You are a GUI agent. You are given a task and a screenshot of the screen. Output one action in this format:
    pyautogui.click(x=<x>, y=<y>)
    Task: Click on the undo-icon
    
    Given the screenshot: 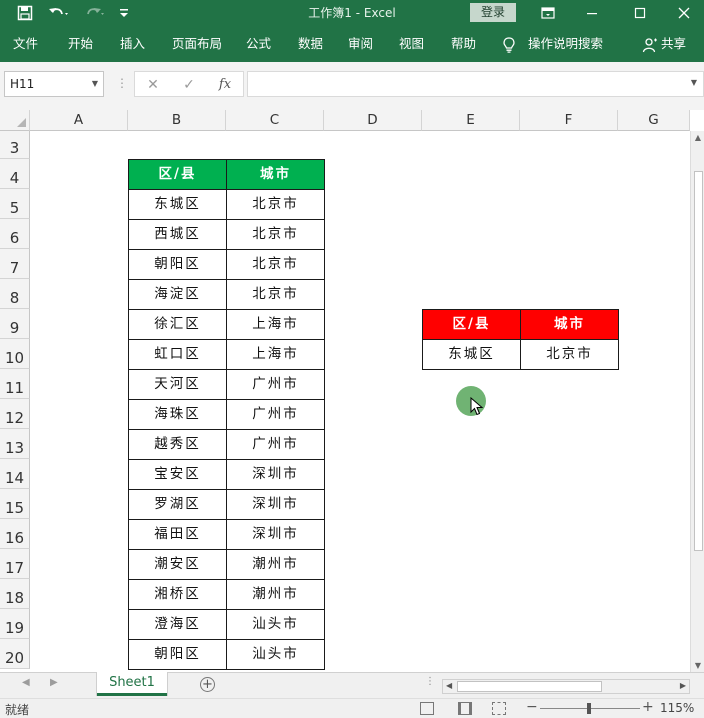 What is the action you would take?
    pyautogui.click(x=59, y=13)
    